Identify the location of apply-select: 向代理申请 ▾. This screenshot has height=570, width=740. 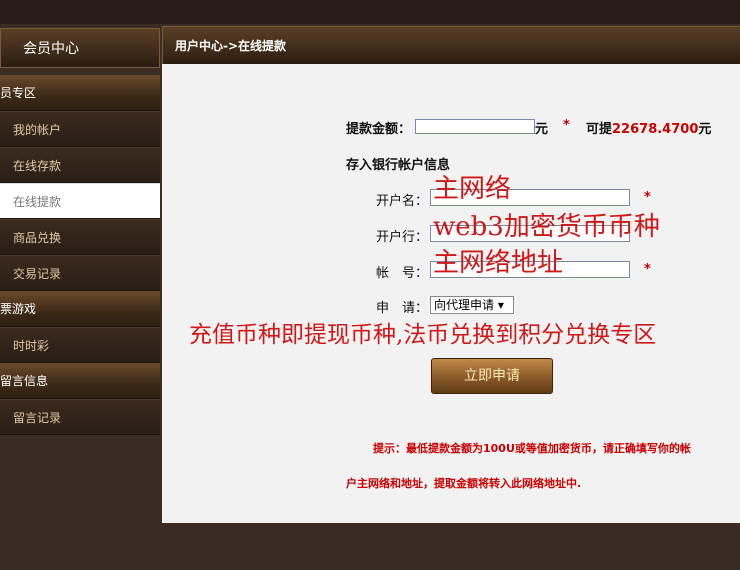
(472, 305).